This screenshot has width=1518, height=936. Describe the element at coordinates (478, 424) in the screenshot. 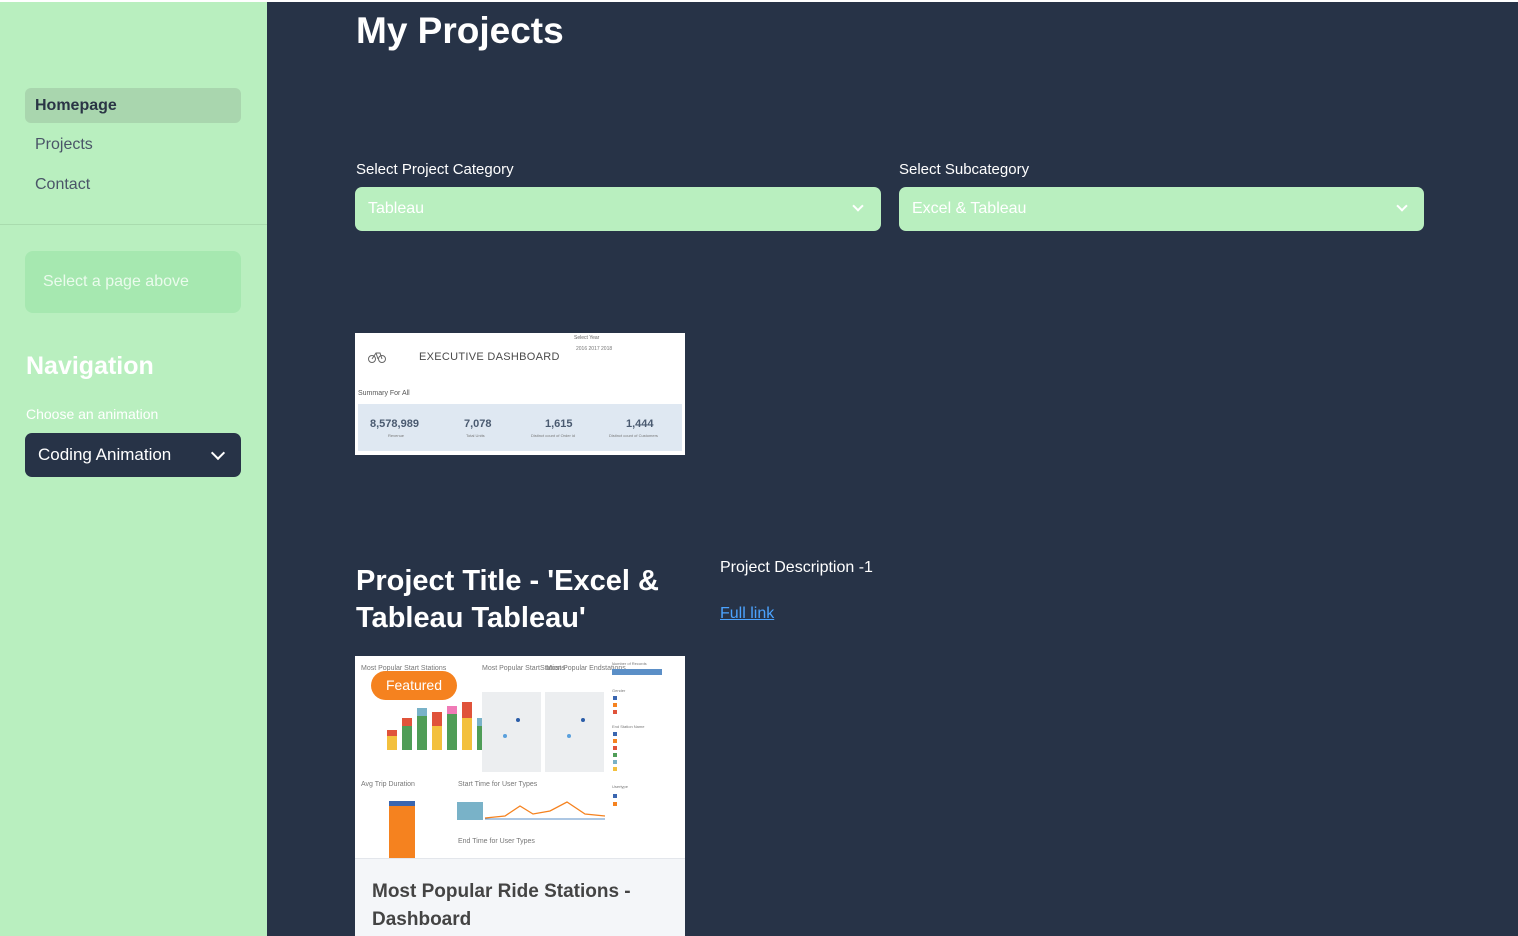

I see `kpi-value: 7,078` at that location.